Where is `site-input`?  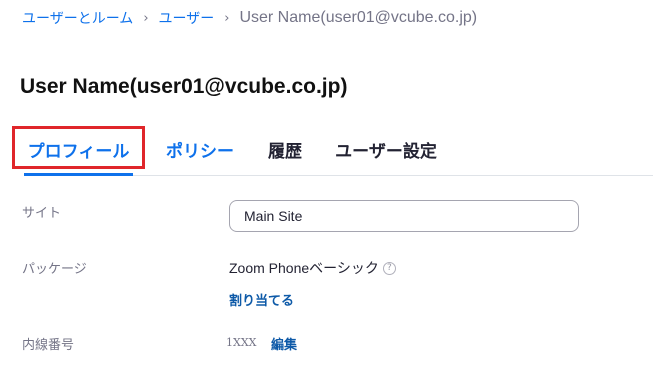
site-input is located at coordinates (404, 216).